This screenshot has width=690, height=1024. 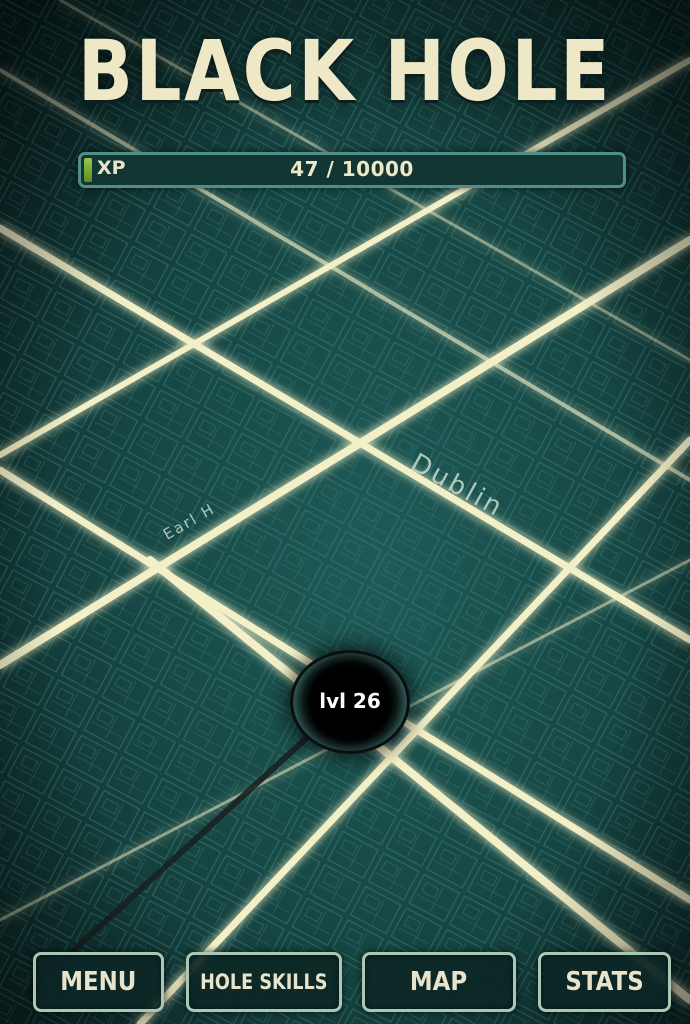 I want to click on hole-skills-button-label: HOLE SKILLS, so click(x=264, y=982).